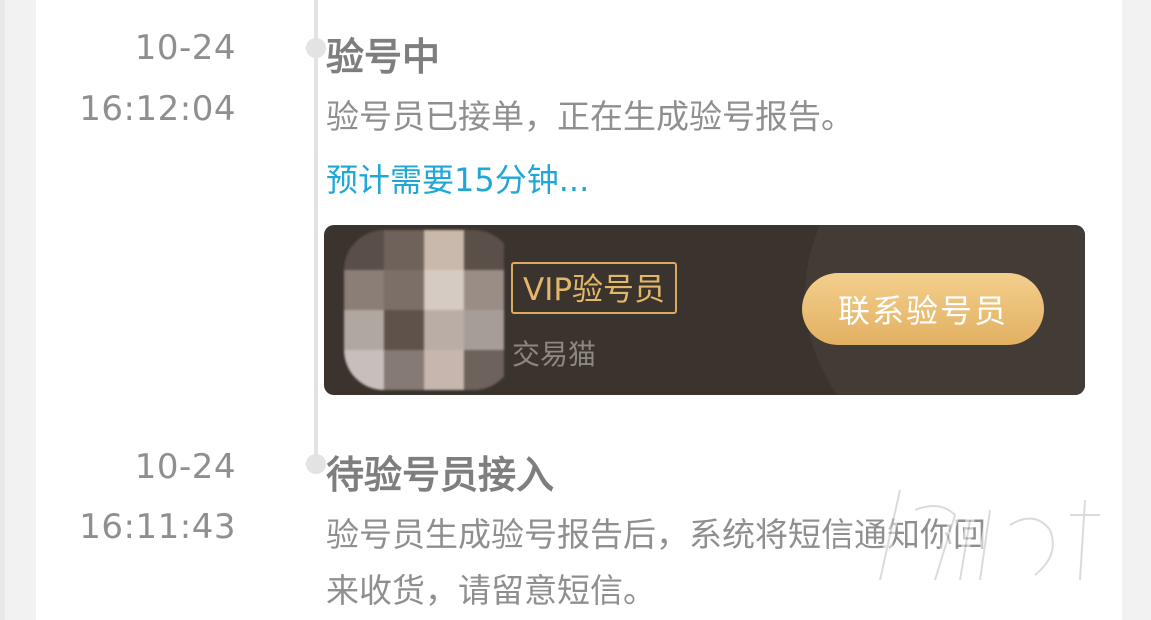 Image resolution: width=1151 pixels, height=620 pixels. Describe the element at coordinates (157, 109) in the screenshot. I see `step-1-time: 16:12:04` at that location.